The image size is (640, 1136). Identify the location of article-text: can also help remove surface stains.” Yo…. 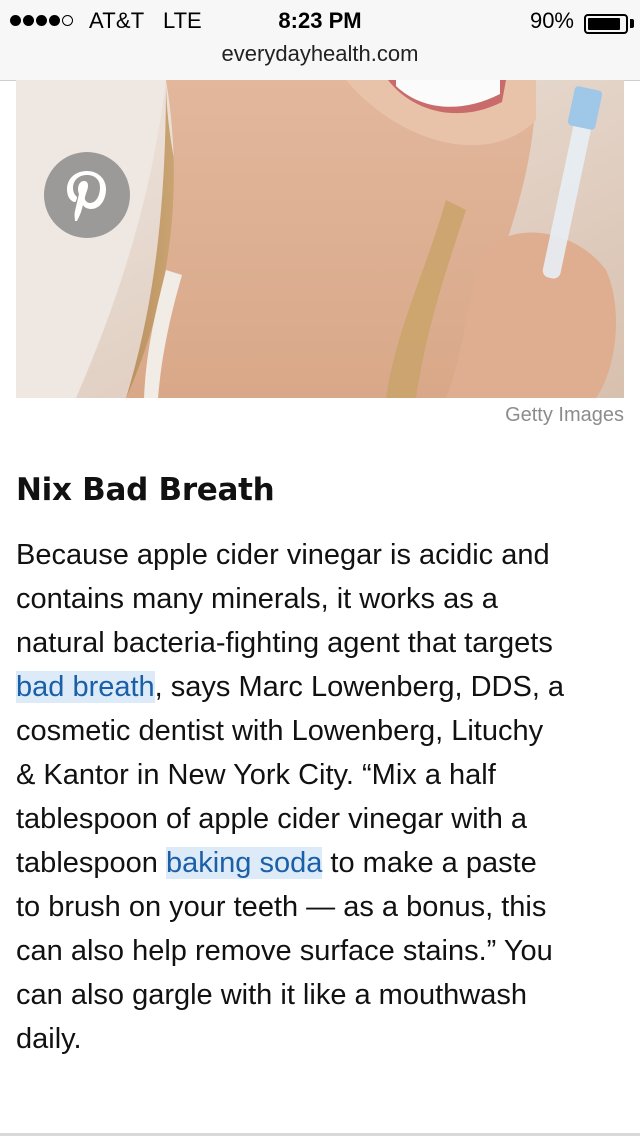
(284, 951).